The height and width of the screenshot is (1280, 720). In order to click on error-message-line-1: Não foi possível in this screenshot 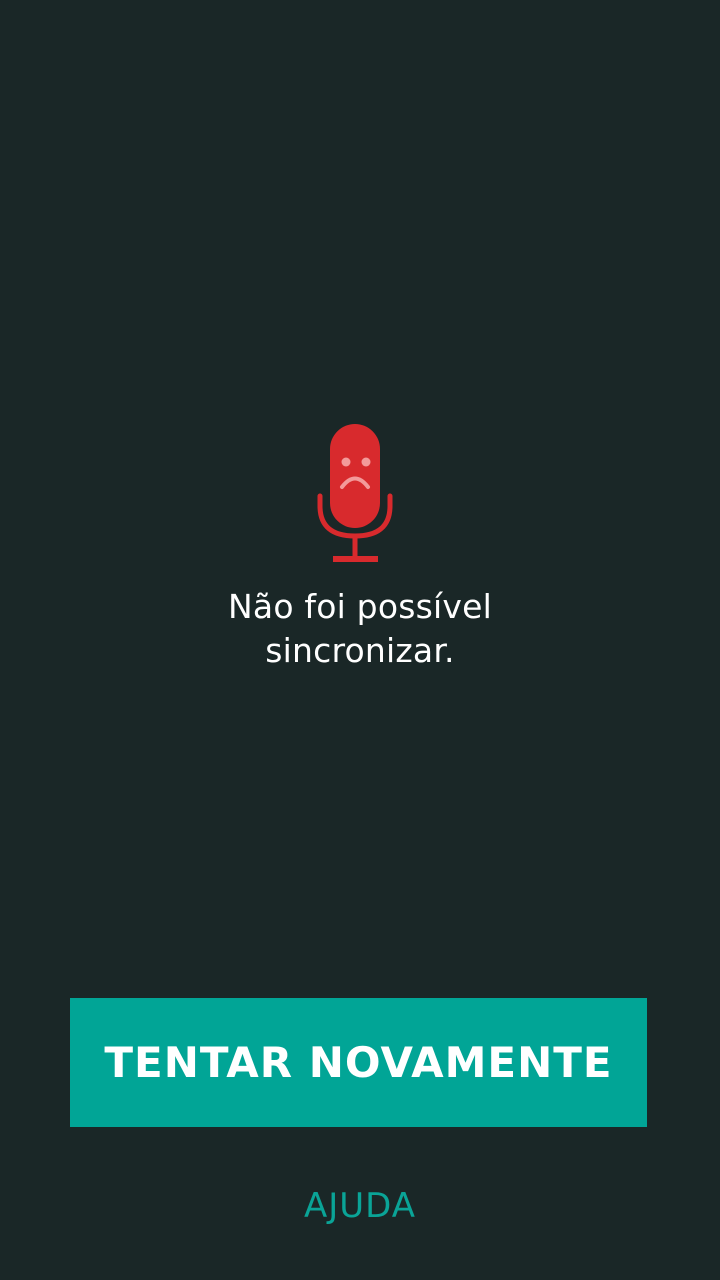, I will do `click(360, 606)`.